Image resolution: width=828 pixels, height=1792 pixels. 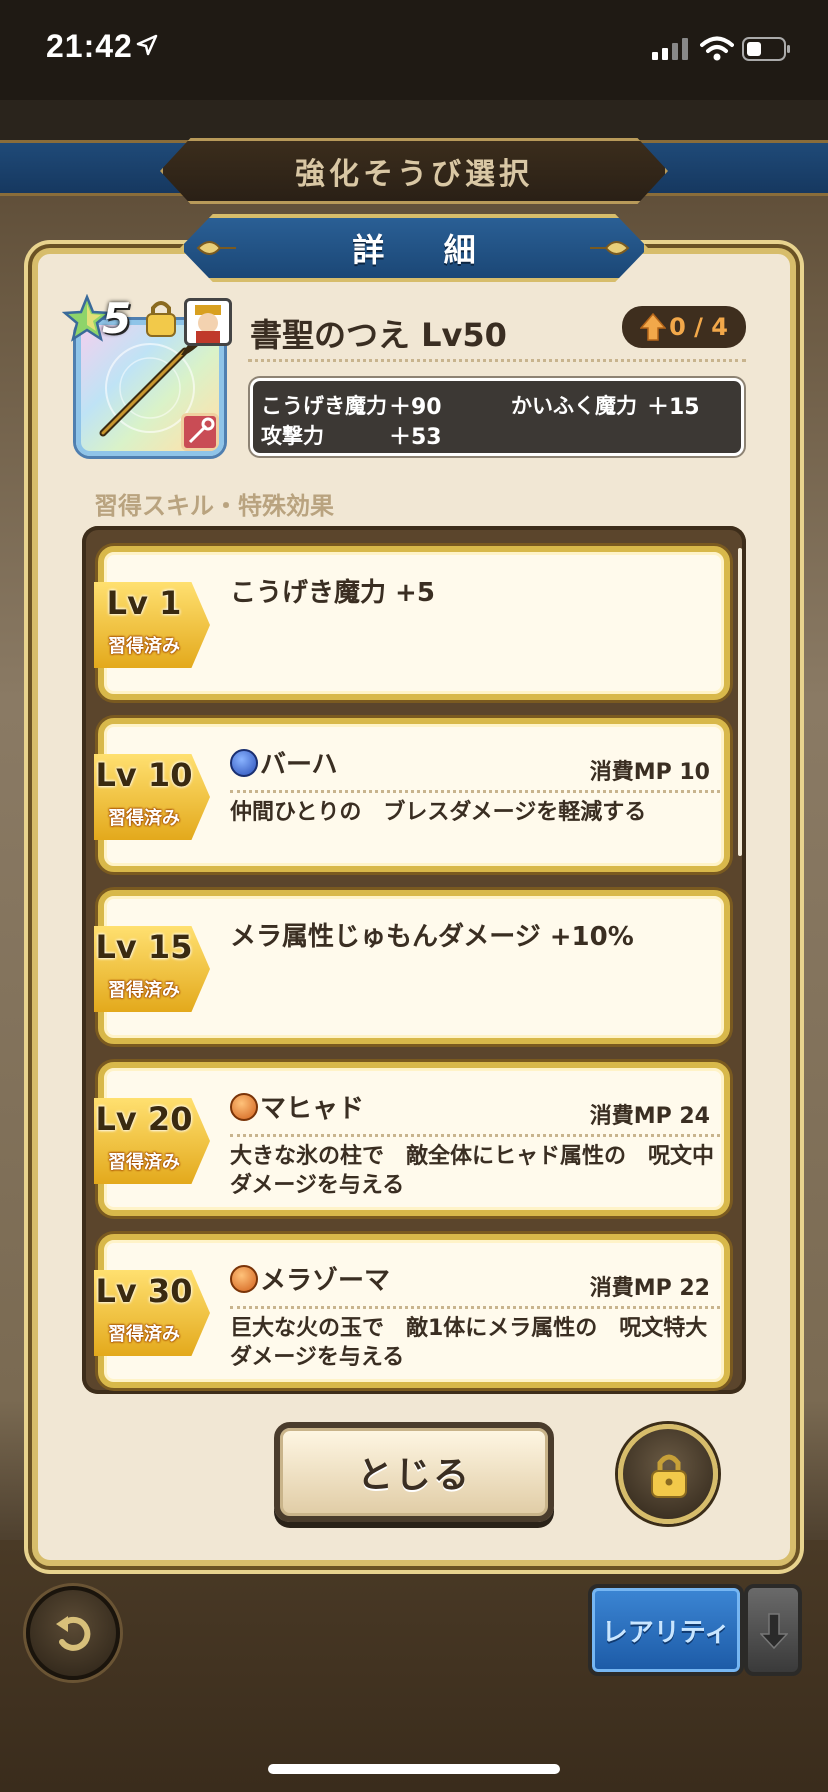 I want to click on section-label: 習得スキル・特殊効果, so click(x=214, y=506).